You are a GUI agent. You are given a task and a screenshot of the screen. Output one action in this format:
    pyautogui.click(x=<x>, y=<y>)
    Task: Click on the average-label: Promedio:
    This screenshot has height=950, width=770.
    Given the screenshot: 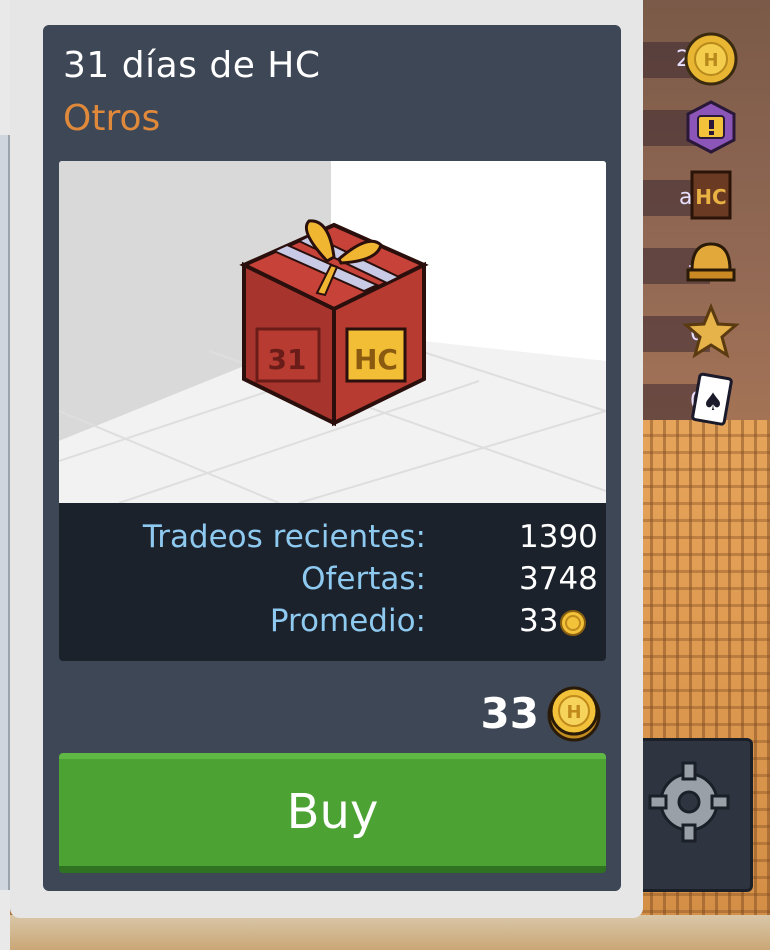 What is the action you would take?
    pyautogui.click(x=347, y=621)
    